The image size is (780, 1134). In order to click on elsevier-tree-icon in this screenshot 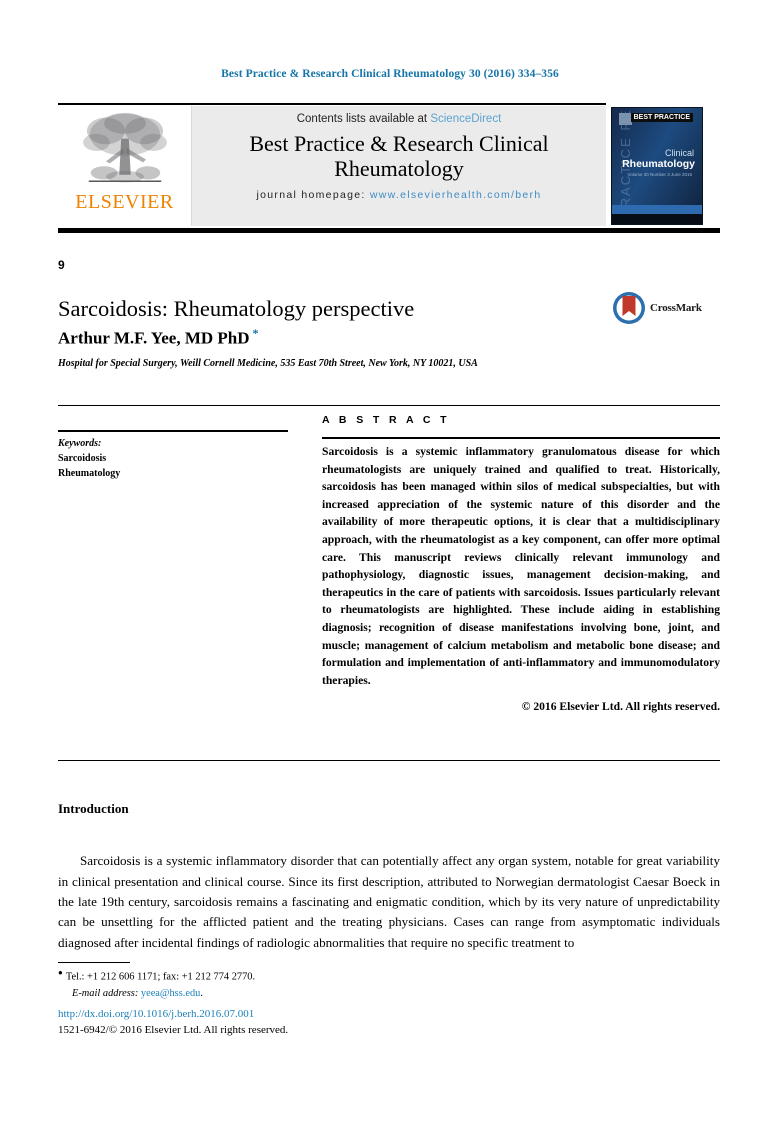, I will do `click(124, 147)`.